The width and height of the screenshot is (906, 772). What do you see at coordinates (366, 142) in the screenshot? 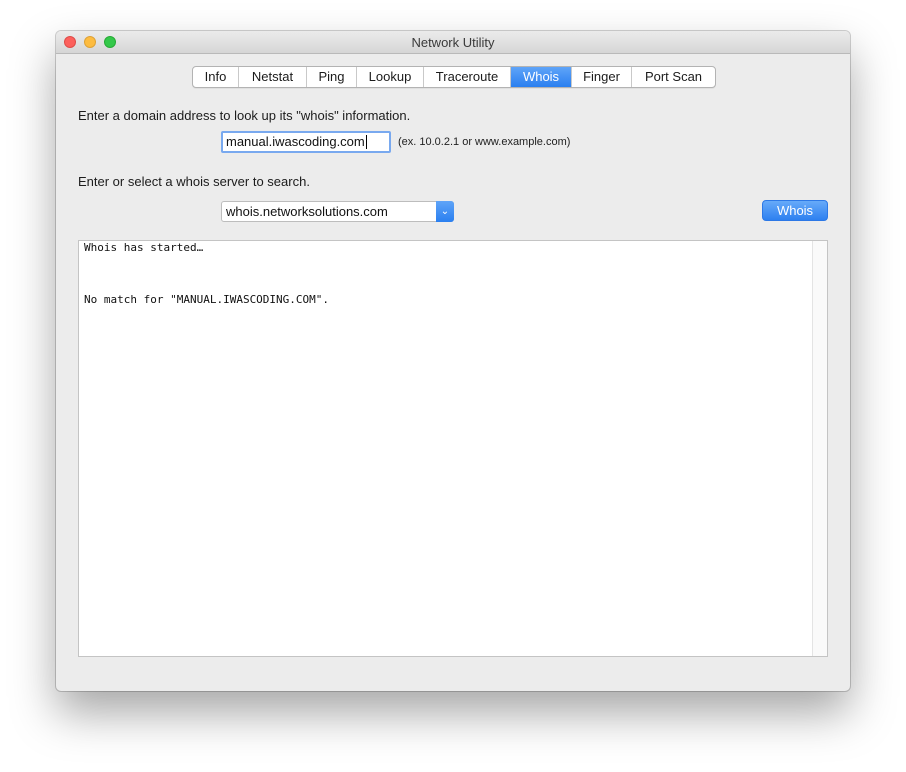
I see `text-caret` at bounding box center [366, 142].